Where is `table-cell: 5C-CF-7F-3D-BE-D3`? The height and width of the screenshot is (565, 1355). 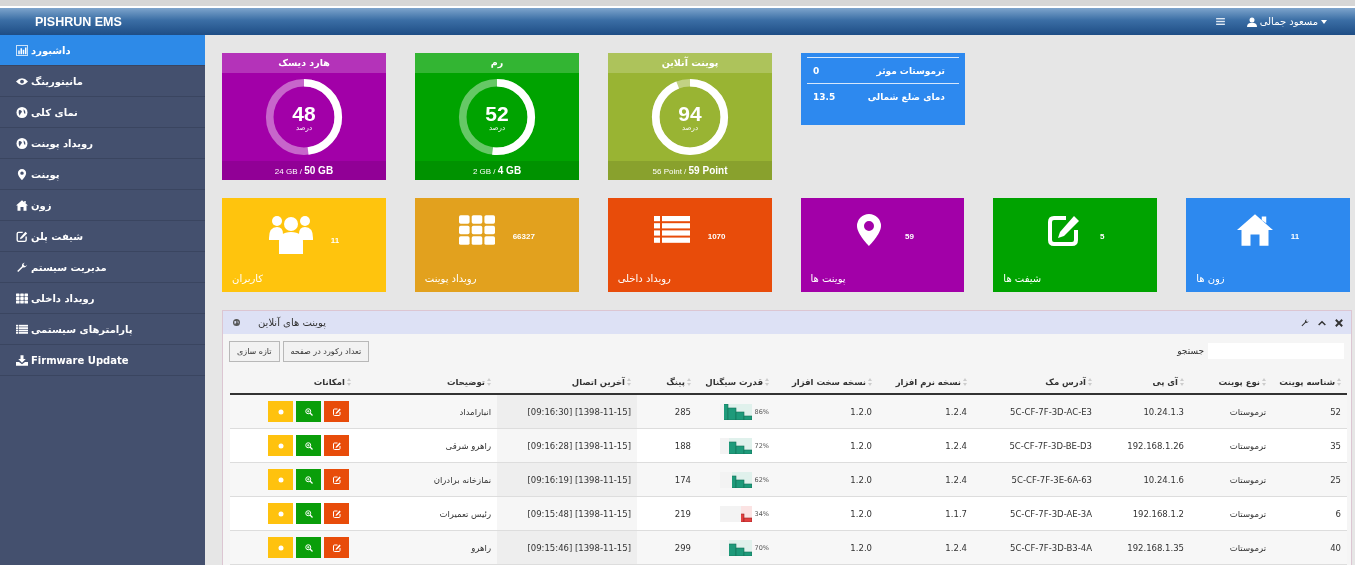 table-cell: 5C-CF-7F-3D-BE-D3 is located at coordinates (1050, 445).